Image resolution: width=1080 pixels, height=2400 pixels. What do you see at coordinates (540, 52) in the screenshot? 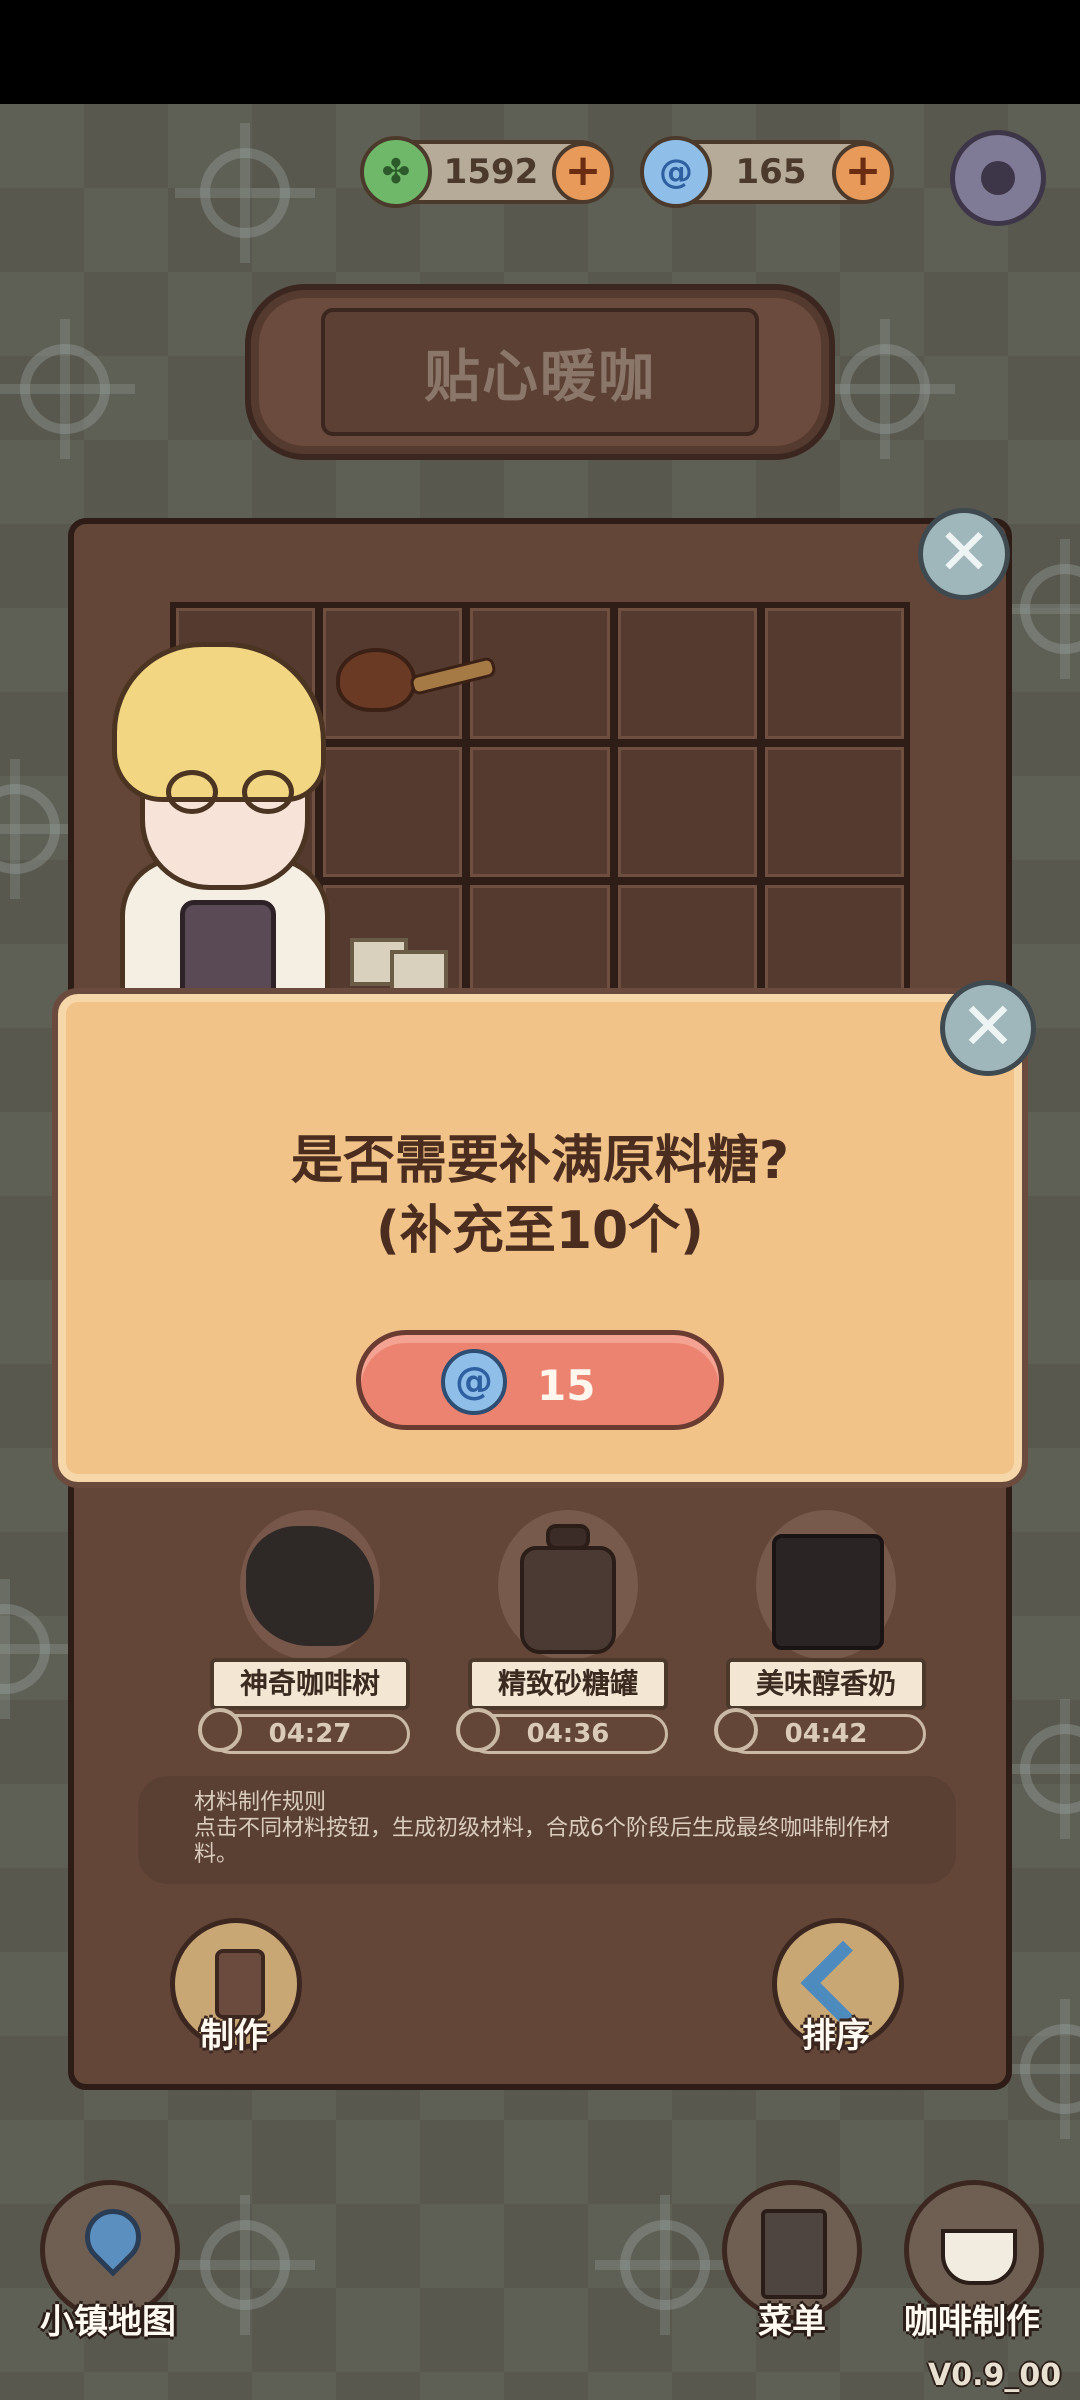
I see `status-bar` at bounding box center [540, 52].